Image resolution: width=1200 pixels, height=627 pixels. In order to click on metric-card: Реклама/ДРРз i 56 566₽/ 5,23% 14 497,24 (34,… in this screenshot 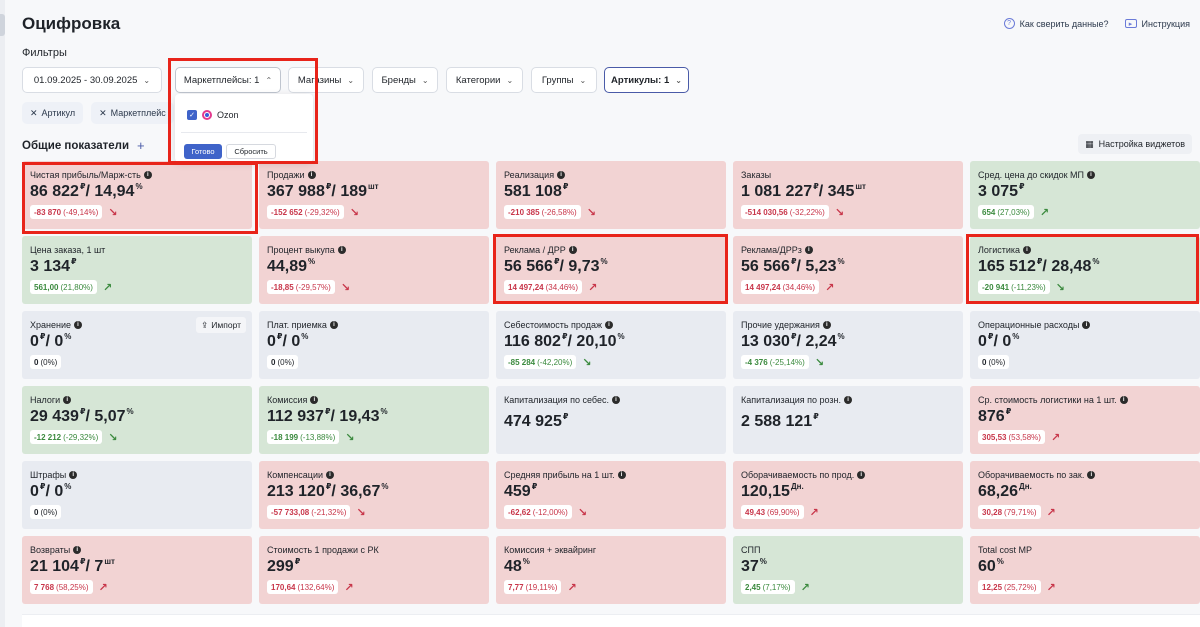, I will do `click(848, 270)`.